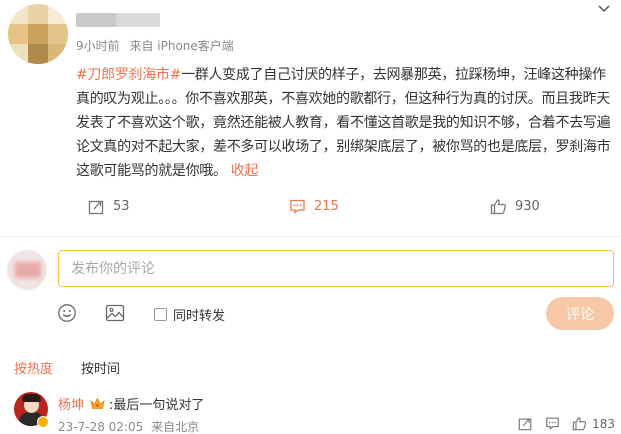 The width and height of the screenshot is (621, 434). I want to click on post-hashtag-link: #刀郎罗刹海市#, so click(128, 75).